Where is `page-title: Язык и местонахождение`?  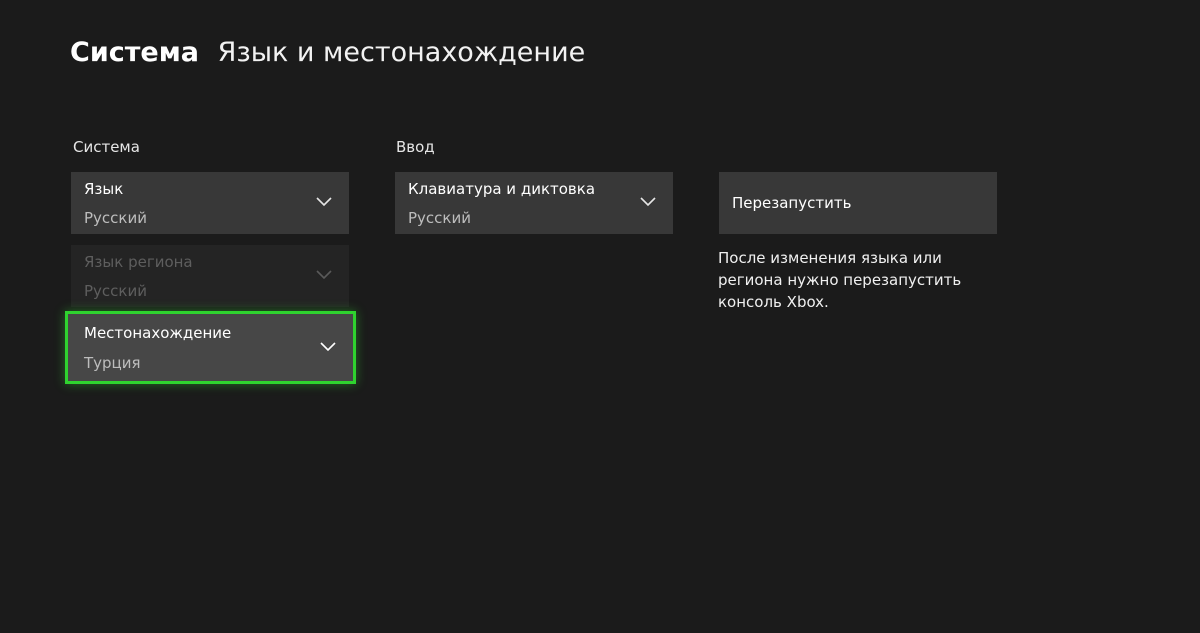 page-title: Язык и местонахождение is located at coordinates (401, 52).